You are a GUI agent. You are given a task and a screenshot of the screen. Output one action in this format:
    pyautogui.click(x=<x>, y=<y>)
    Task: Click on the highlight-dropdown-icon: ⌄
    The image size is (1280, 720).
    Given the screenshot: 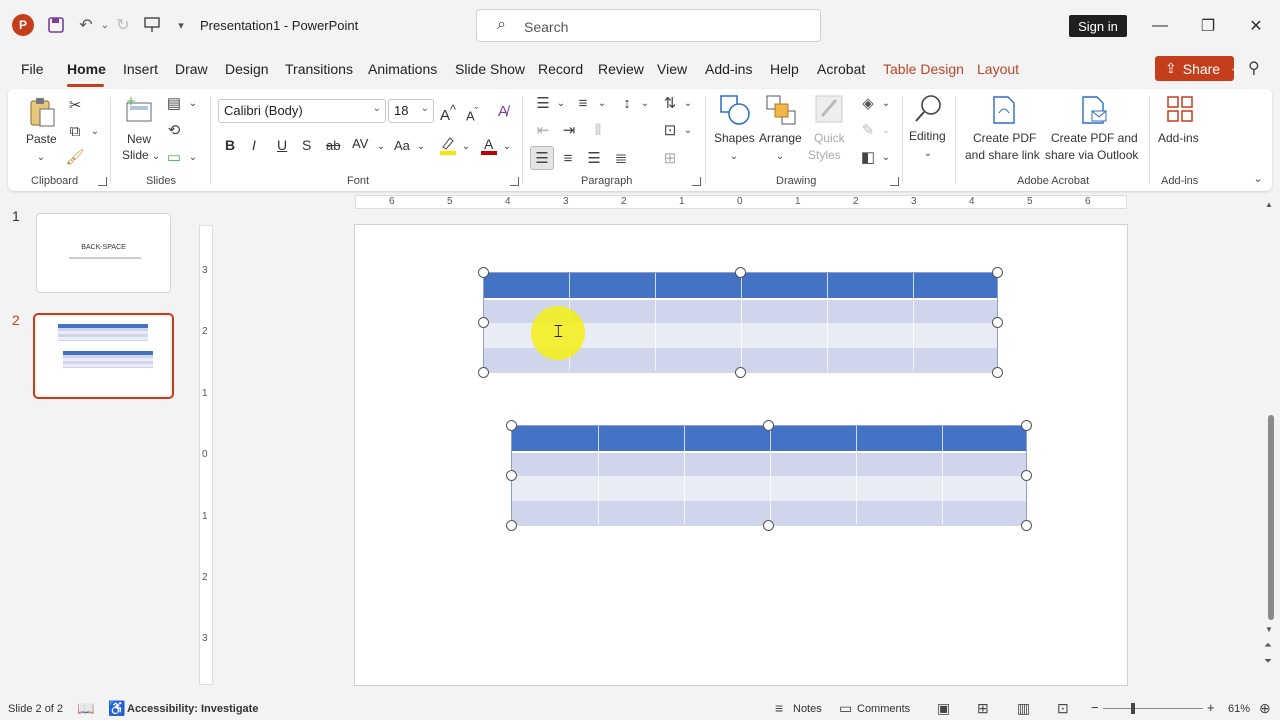 What is the action you would take?
    pyautogui.click(x=466, y=146)
    